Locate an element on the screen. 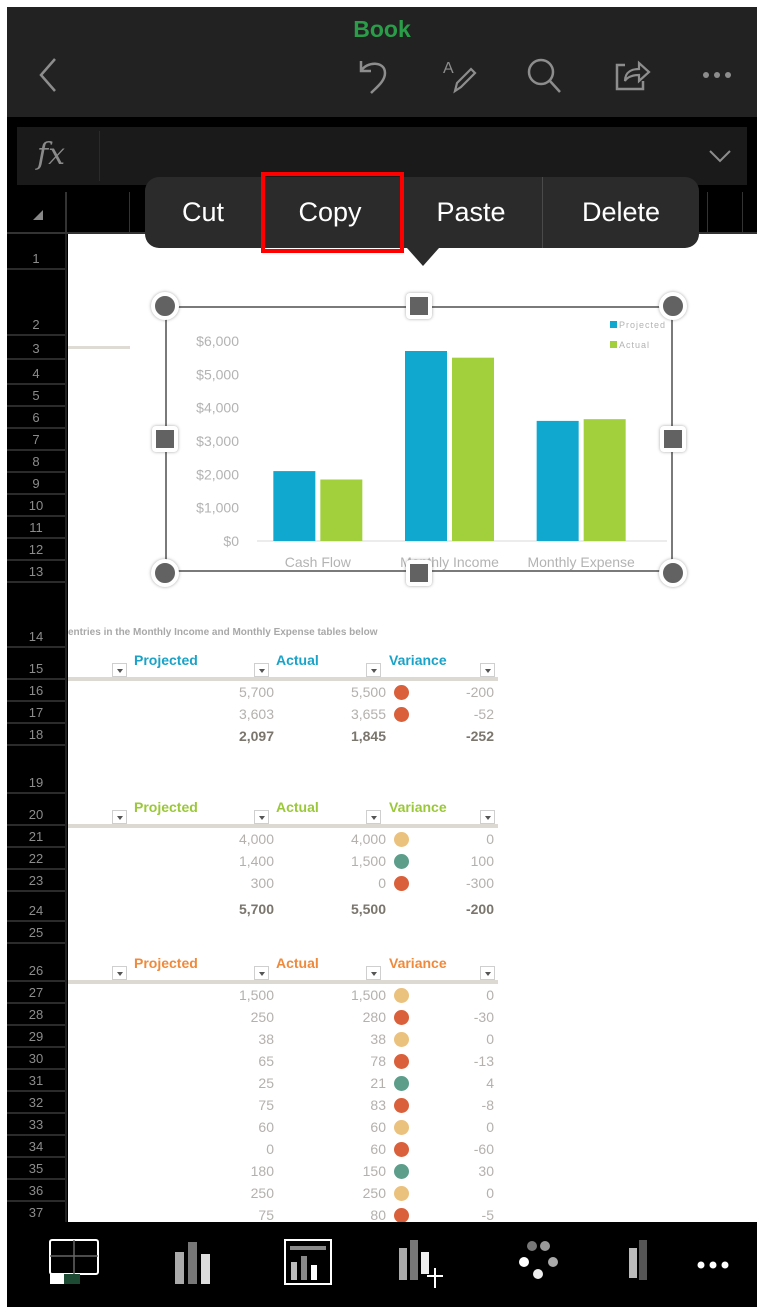 This screenshot has width=765, height=1313. table-total-row: 5,700 5,500 -200 is located at coordinates (283, 909).